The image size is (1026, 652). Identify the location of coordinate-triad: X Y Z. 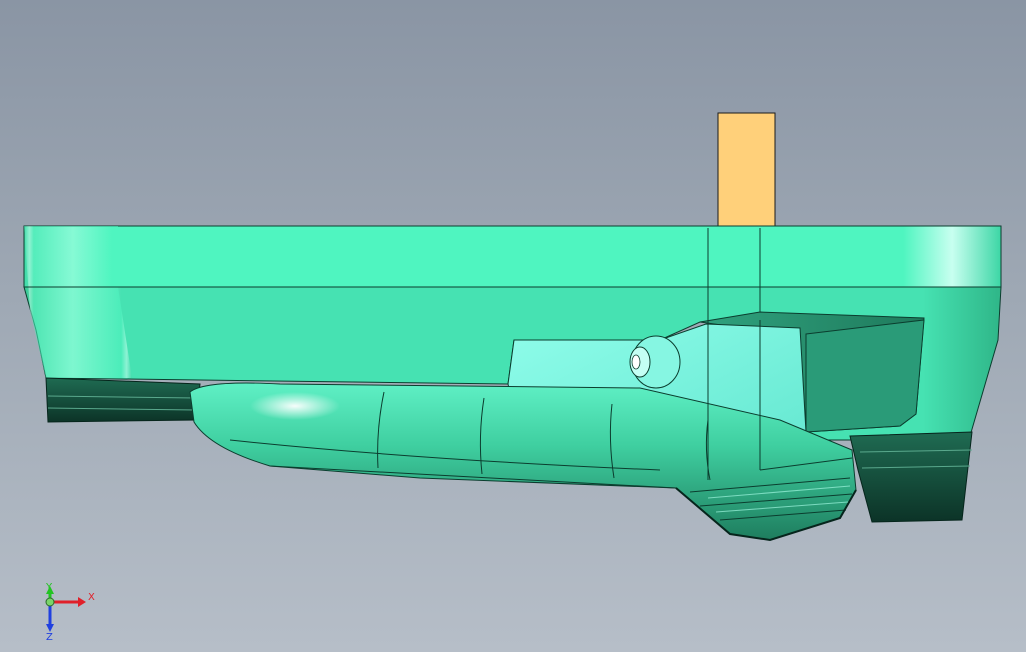
(70, 612).